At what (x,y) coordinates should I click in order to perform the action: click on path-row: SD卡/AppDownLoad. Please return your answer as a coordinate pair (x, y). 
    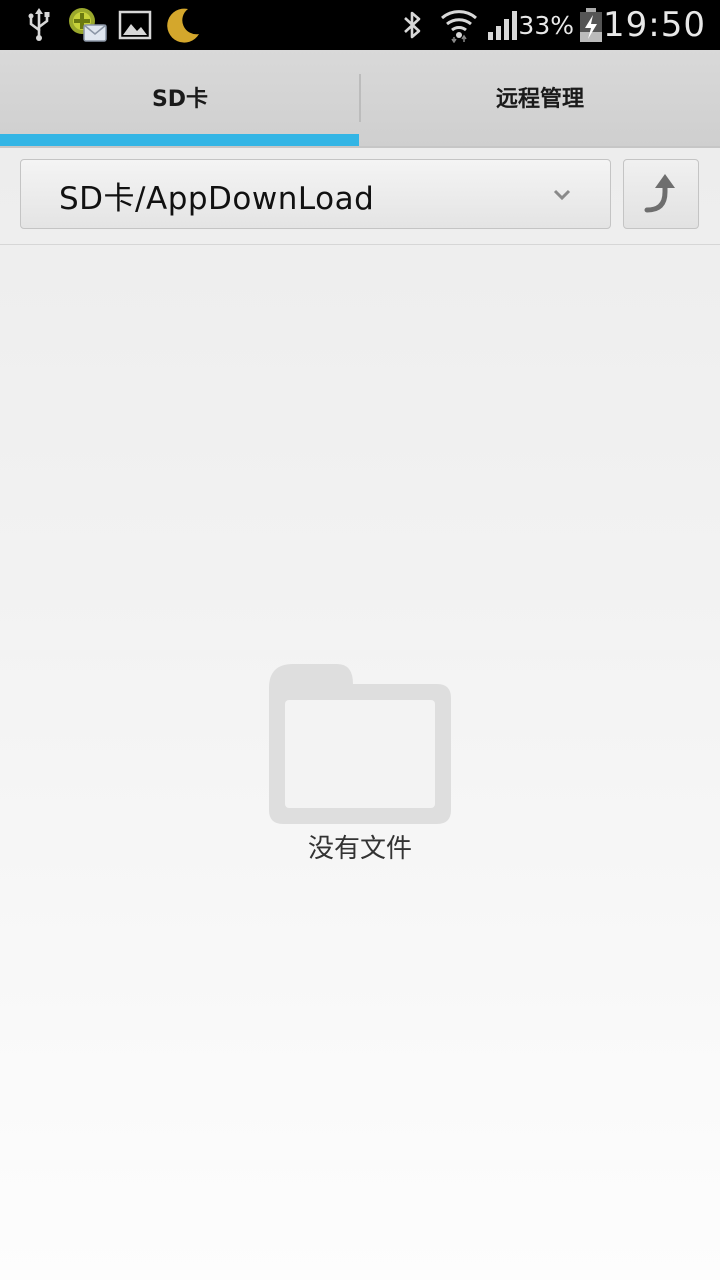
    Looking at the image, I should click on (360, 195).